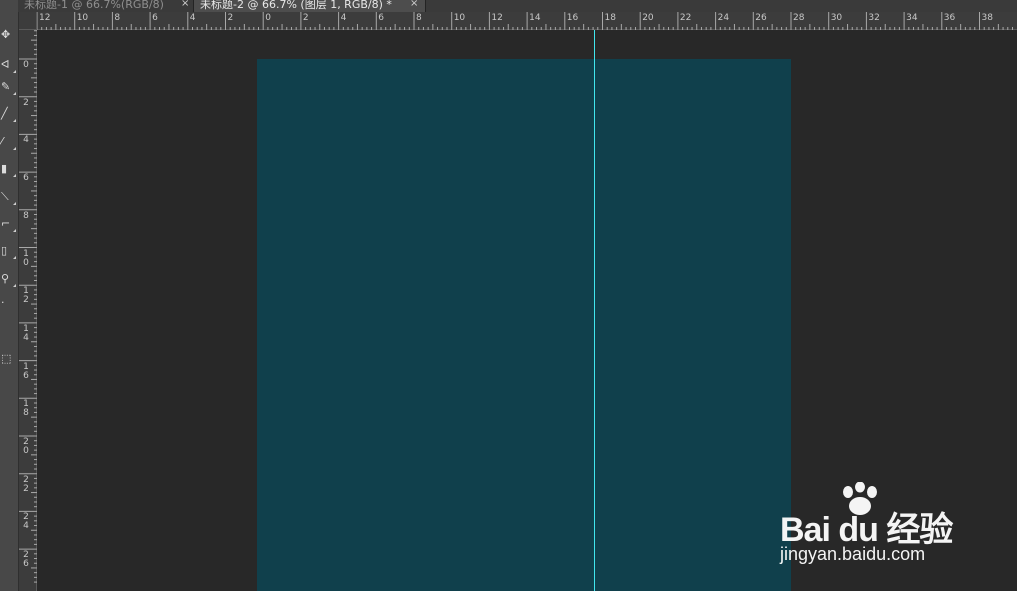  Describe the element at coordinates (9, 35) in the screenshot. I see `move-tool-icon: ✥` at that location.